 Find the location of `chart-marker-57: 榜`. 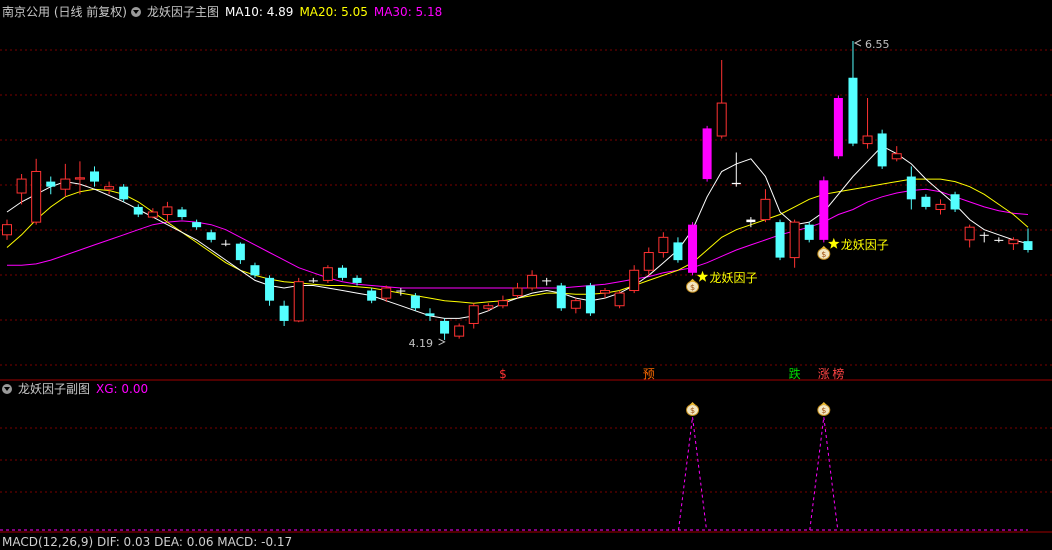

chart-marker-57: 榜 is located at coordinates (838, 373).